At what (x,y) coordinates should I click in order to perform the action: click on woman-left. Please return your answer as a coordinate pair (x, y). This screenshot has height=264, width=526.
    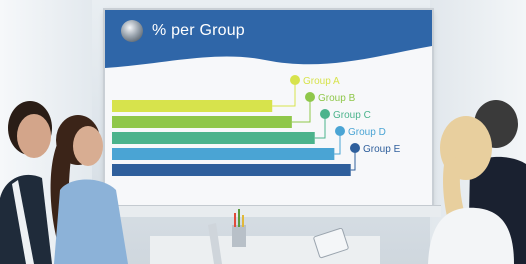
    Looking at the image, I should click on (89, 189).